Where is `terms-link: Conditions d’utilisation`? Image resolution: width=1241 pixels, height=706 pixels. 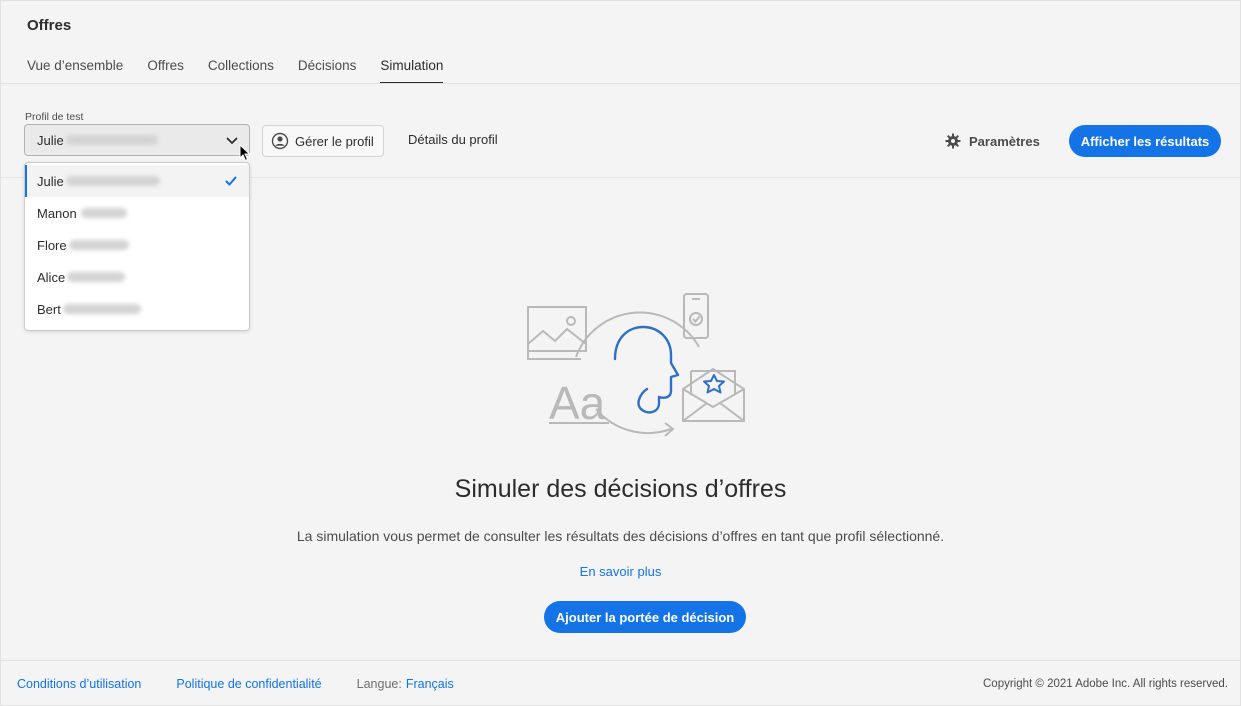
terms-link: Conditions d’utilisation is located at coordinates (79, 684).